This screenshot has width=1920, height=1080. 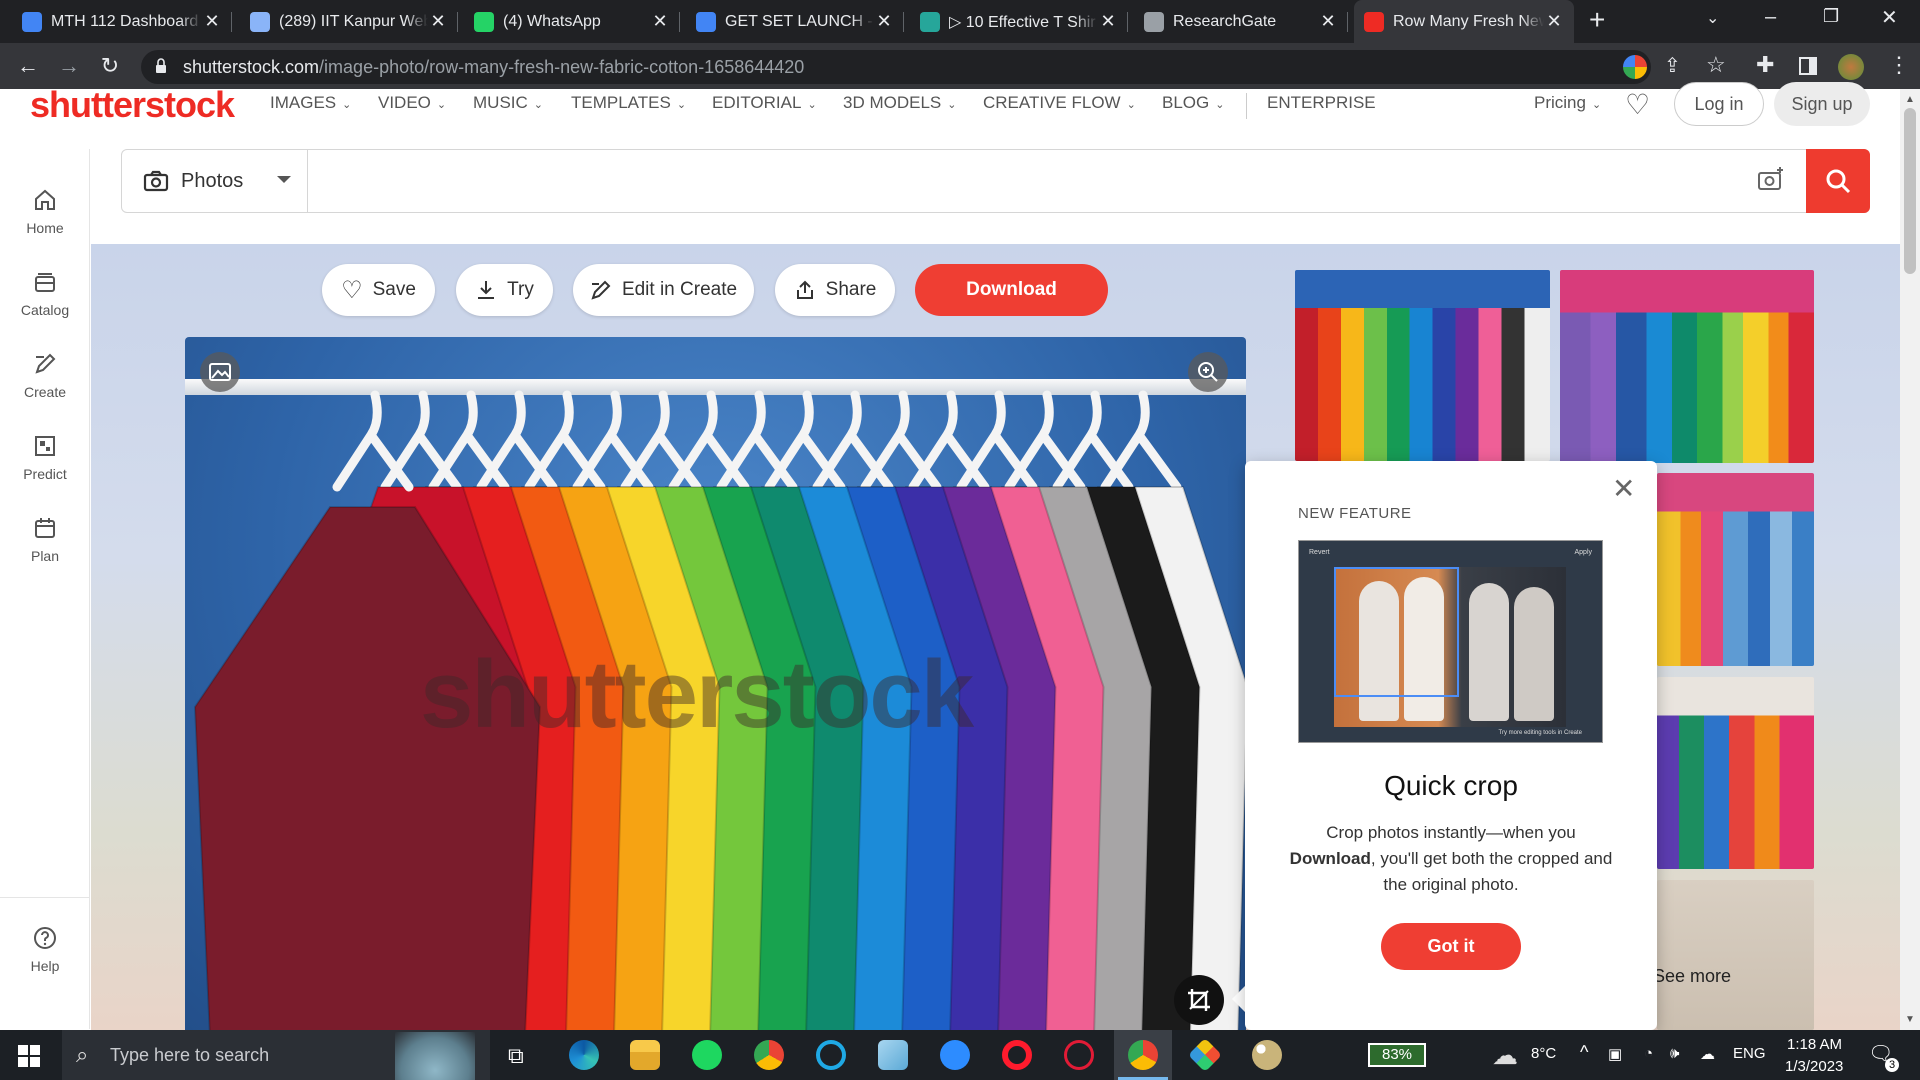 I want to click on nav-editorial: EDITORIAL ⌄, so click(x=764, y=103).